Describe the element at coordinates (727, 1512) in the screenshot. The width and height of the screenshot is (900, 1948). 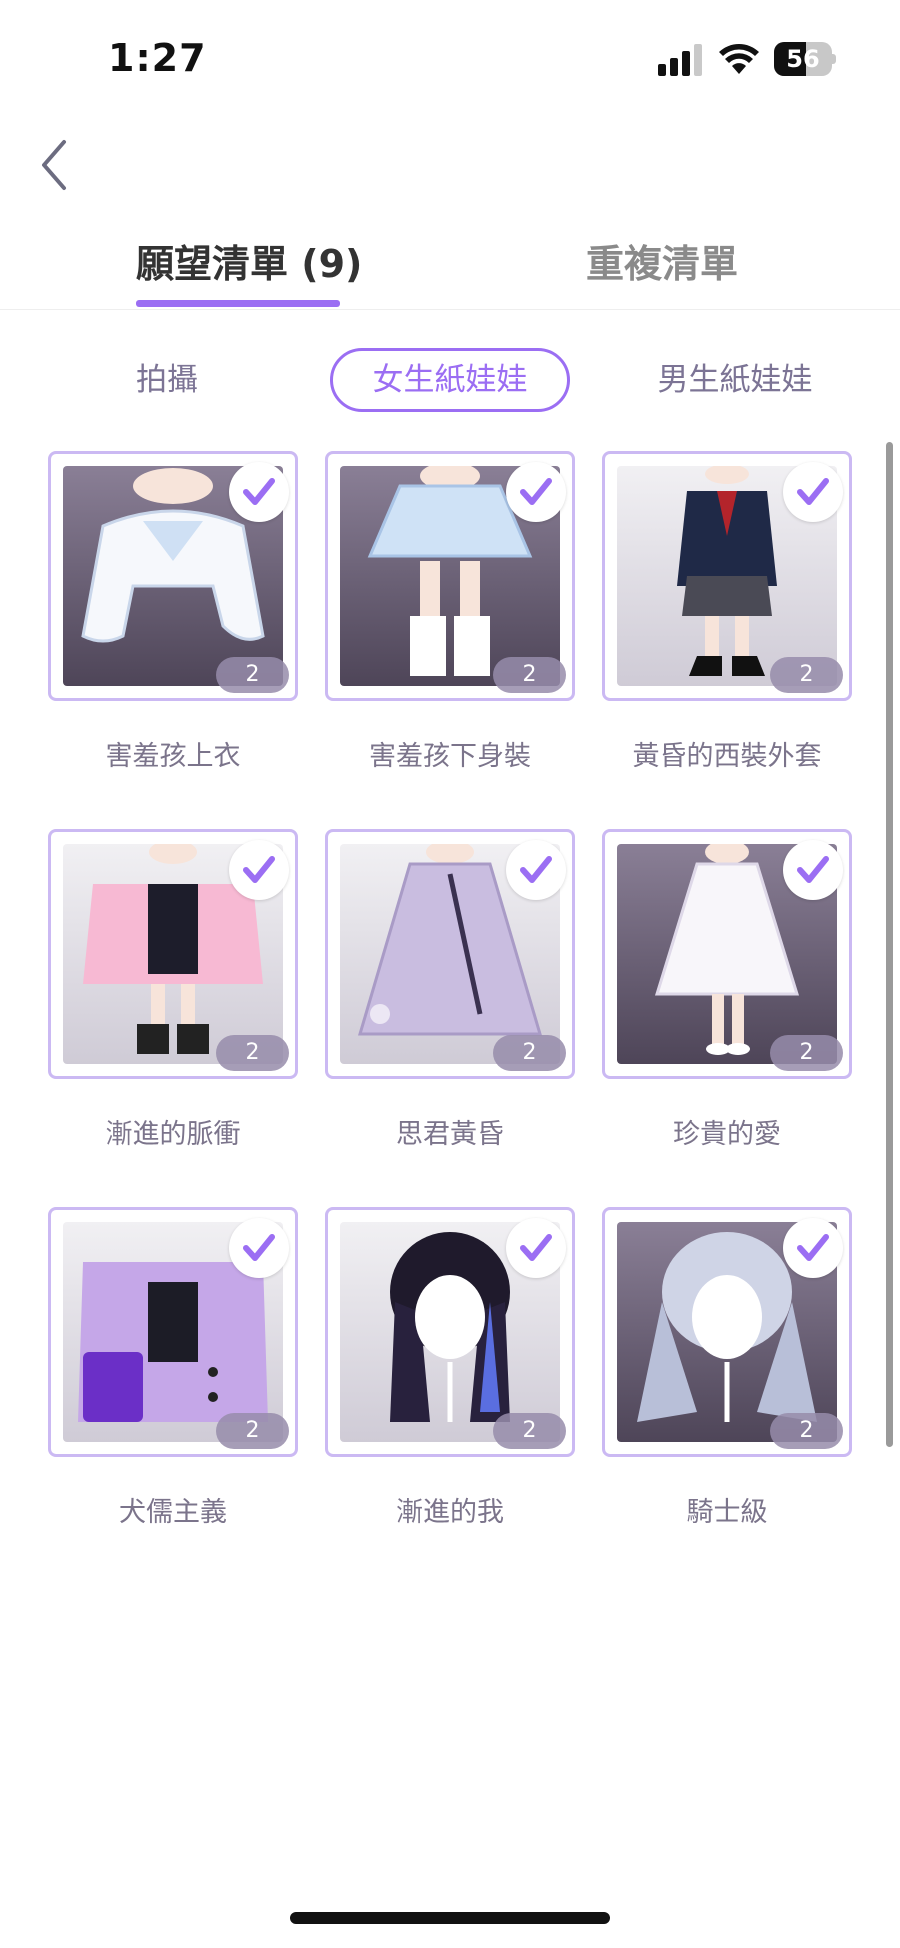
I see `item-name: 騎士級` at that location.